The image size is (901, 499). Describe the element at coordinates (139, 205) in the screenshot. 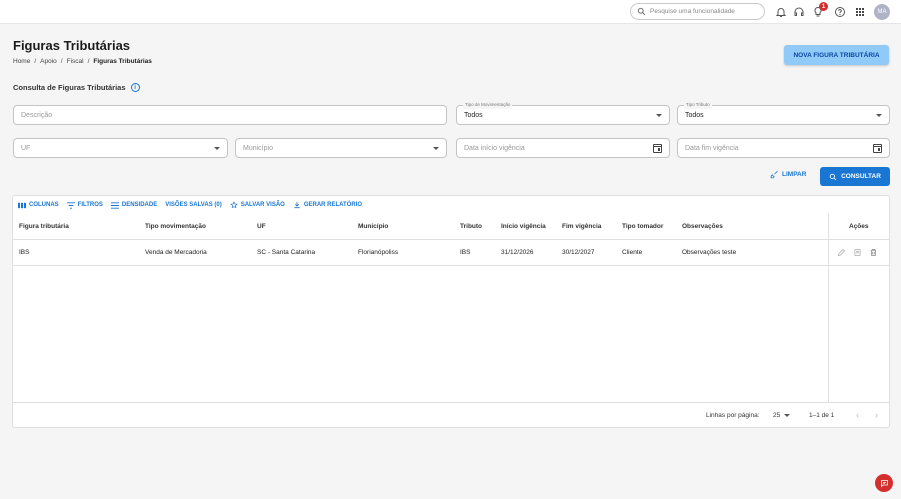

I see `density-label: DENSIDADE` at that location.